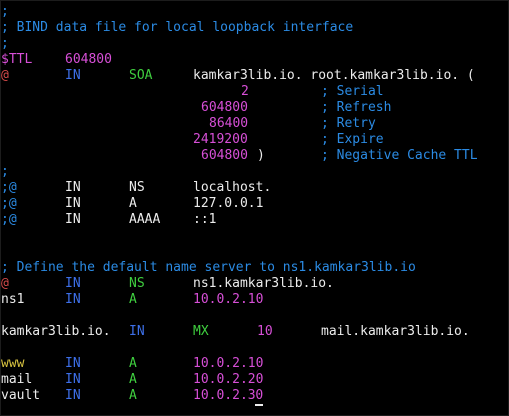 The width and height of the screenshot is (509, 416). What do you see at coordinates (255, 156) in the screenshot?
I see `buffer-line: 604800) ; Negative Cache TTL` at bounding box center [255, 156].